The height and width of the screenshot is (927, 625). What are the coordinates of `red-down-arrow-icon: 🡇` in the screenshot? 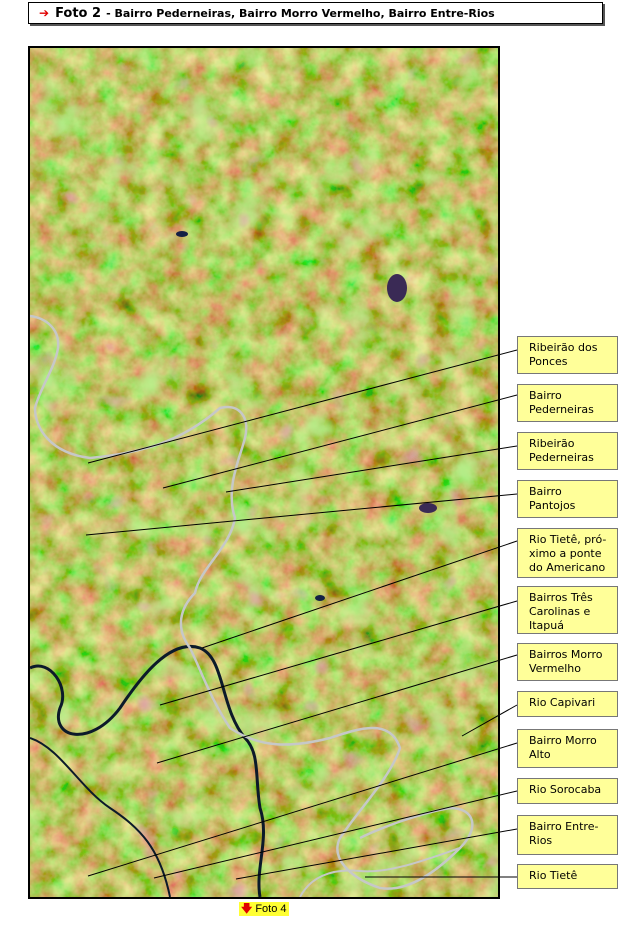 It's located at (247, 909).